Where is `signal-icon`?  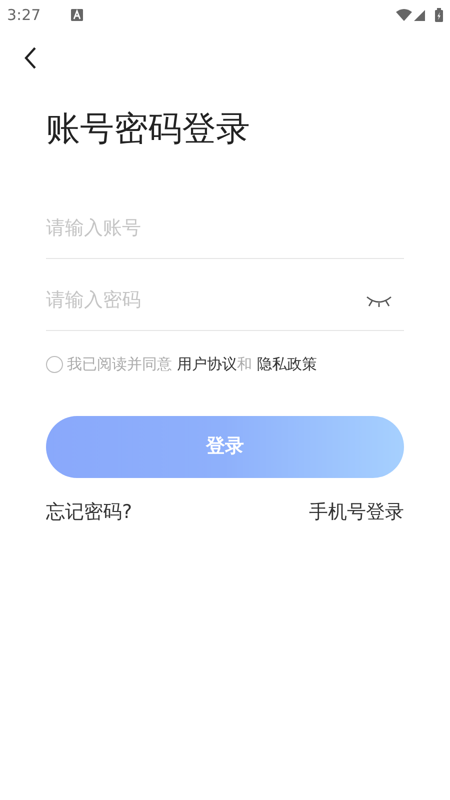 signal-icon is located at coordinates (419, 15).